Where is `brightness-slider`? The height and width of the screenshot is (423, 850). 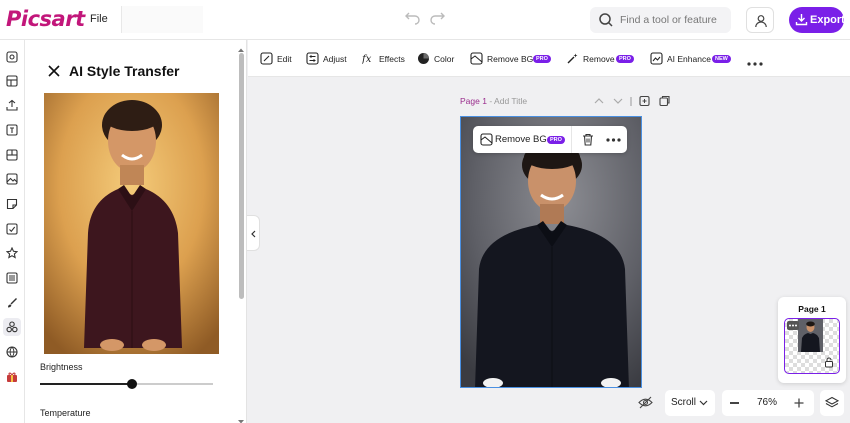
brightness-slider is located at coordinates (126, 383).